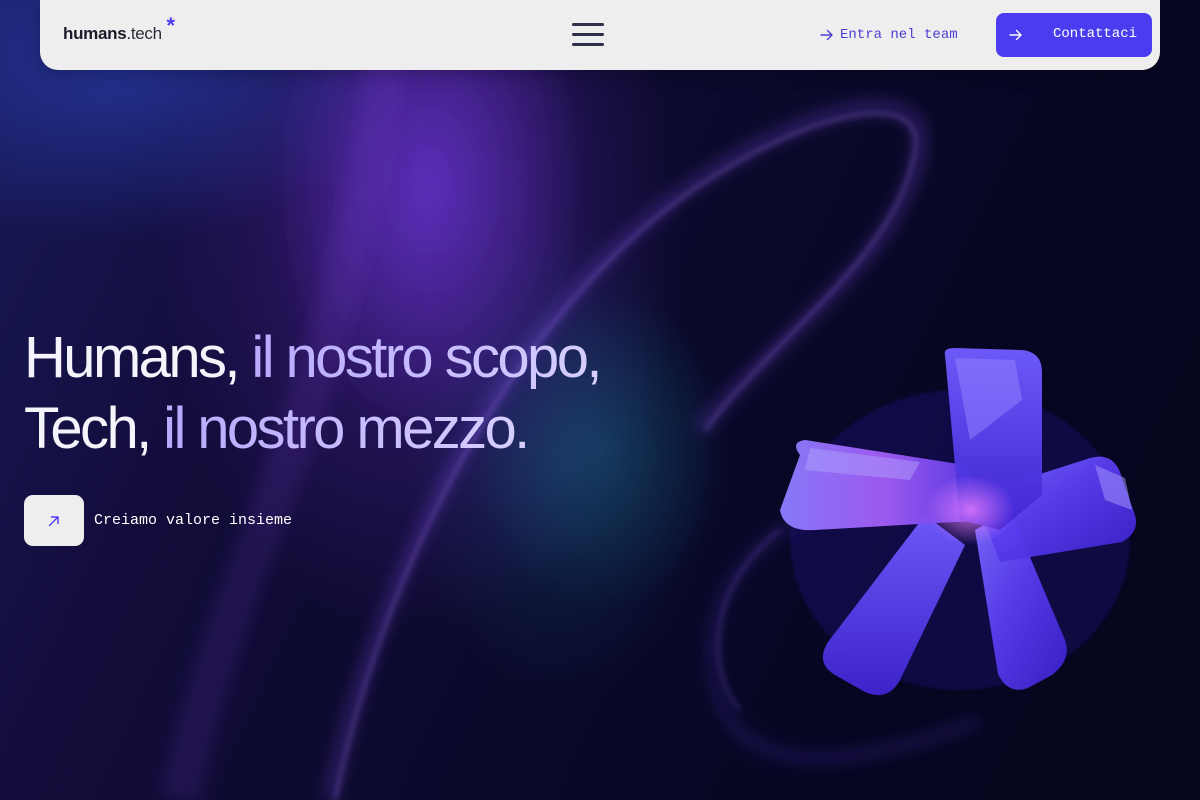 The width and height of the screenshot is (1200, 800). I want to click on brand-logo: humans.tech *, so click(119, 29).